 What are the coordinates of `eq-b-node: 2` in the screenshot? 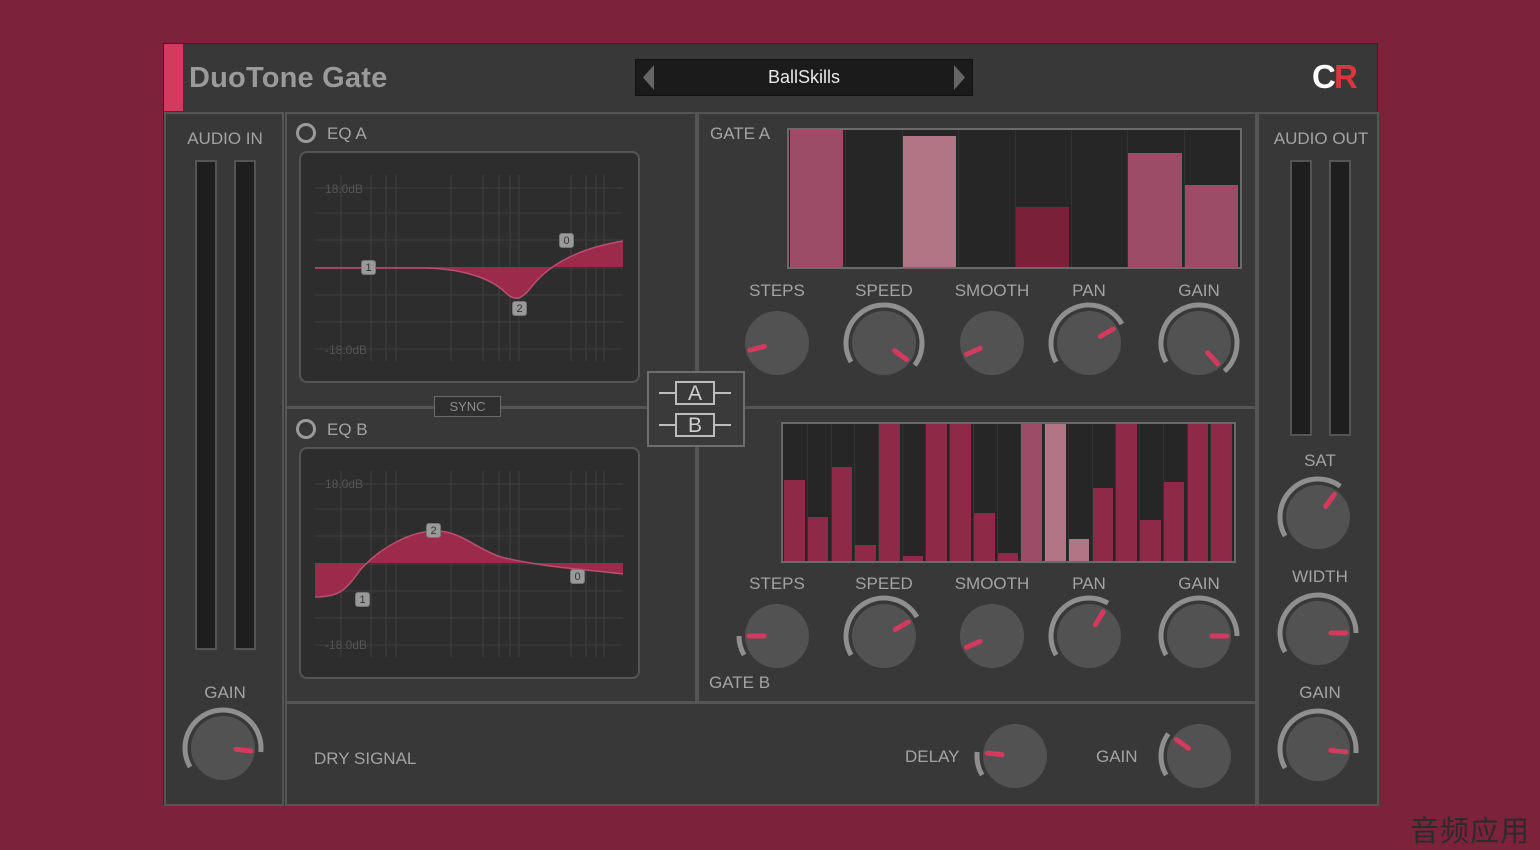 It's located at (433, 530).